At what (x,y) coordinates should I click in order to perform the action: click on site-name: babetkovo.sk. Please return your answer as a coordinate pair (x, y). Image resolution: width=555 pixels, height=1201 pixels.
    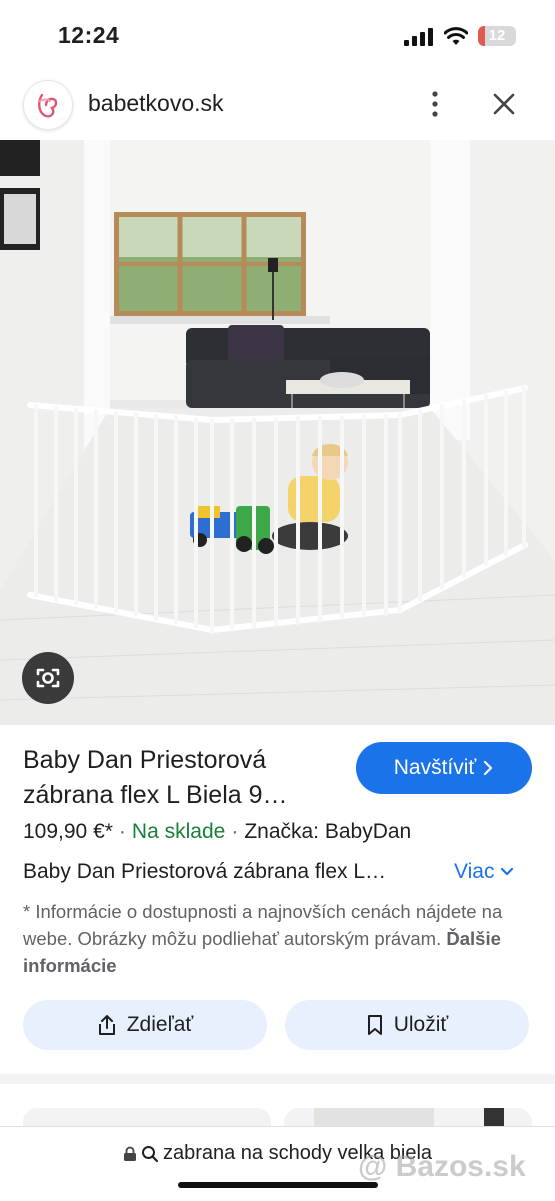
    Looking at the image, I should click on (156, 103).